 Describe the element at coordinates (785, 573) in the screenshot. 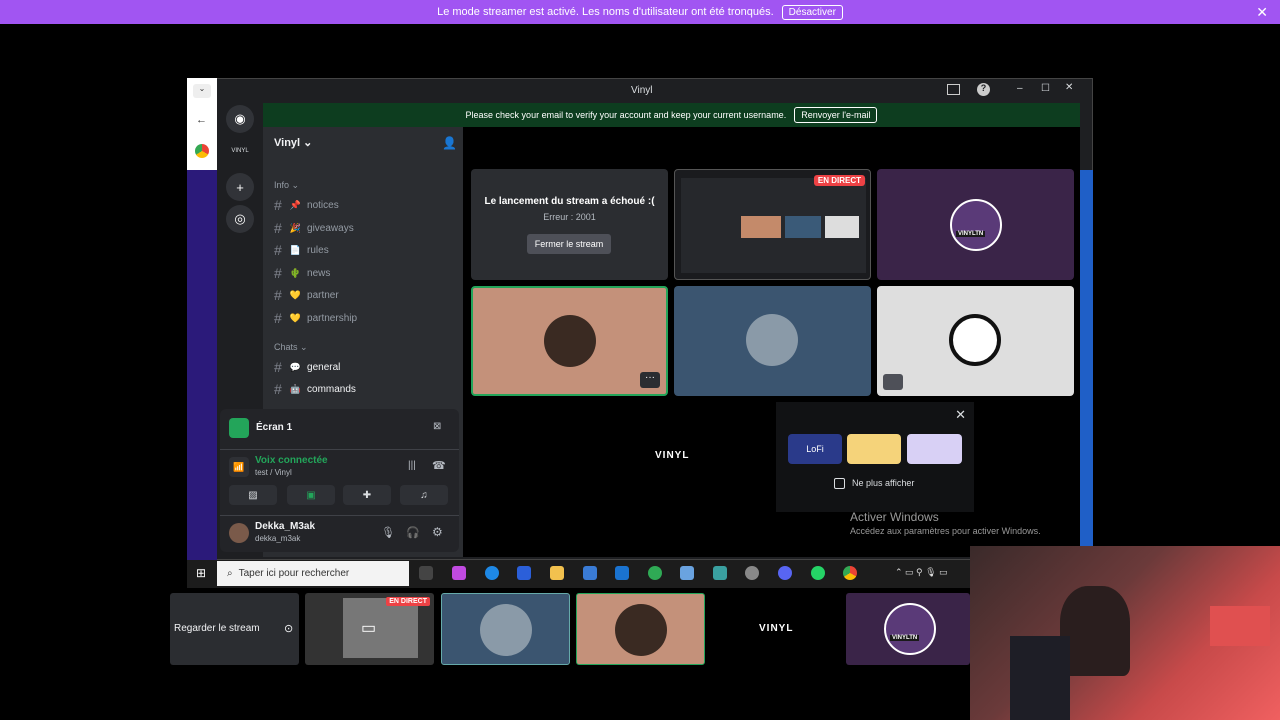

I see `discord-taskbar-icon` at that location.